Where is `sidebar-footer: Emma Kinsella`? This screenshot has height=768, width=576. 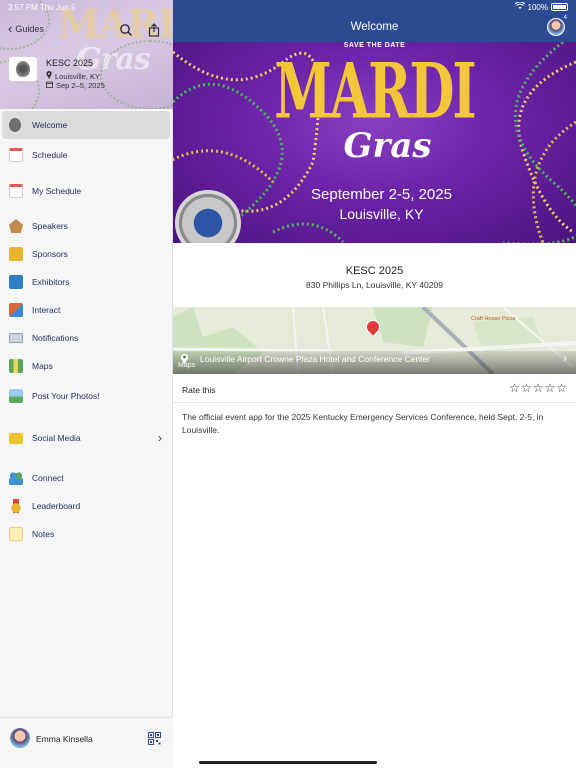
sidebar-footer: Emma Kinsella is located at coordinates (86, 742).